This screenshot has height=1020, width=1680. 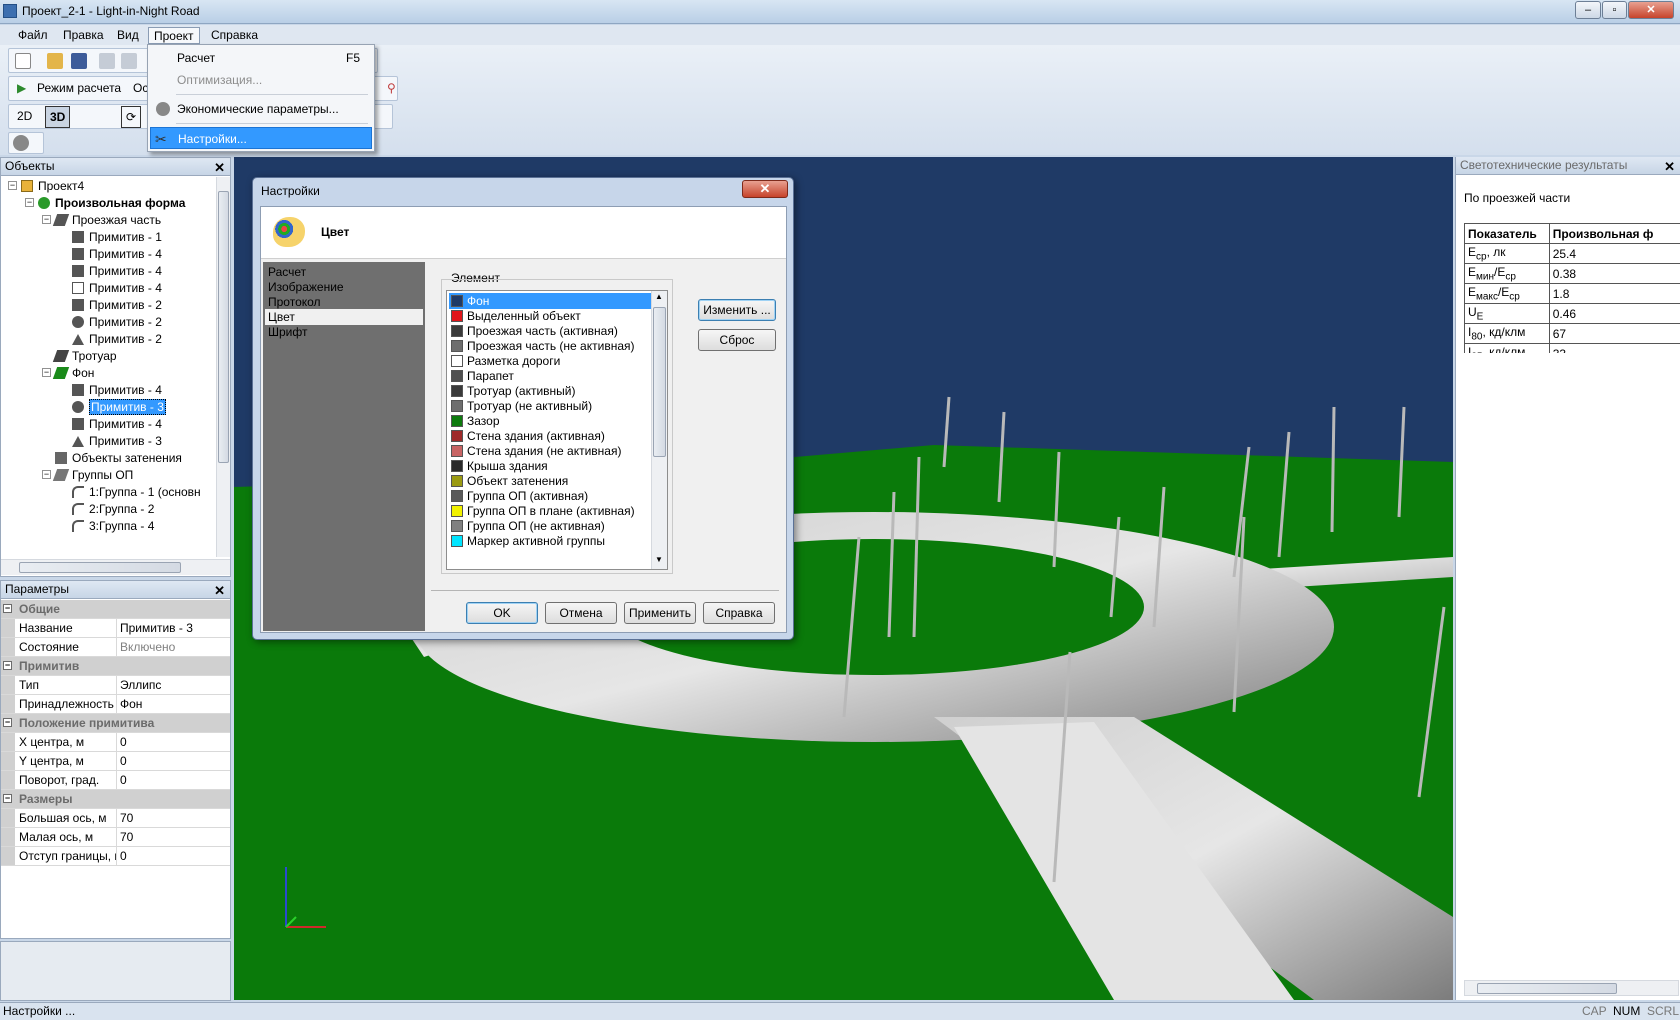 I want to click on undo-icon, so click(x=107, y=61).